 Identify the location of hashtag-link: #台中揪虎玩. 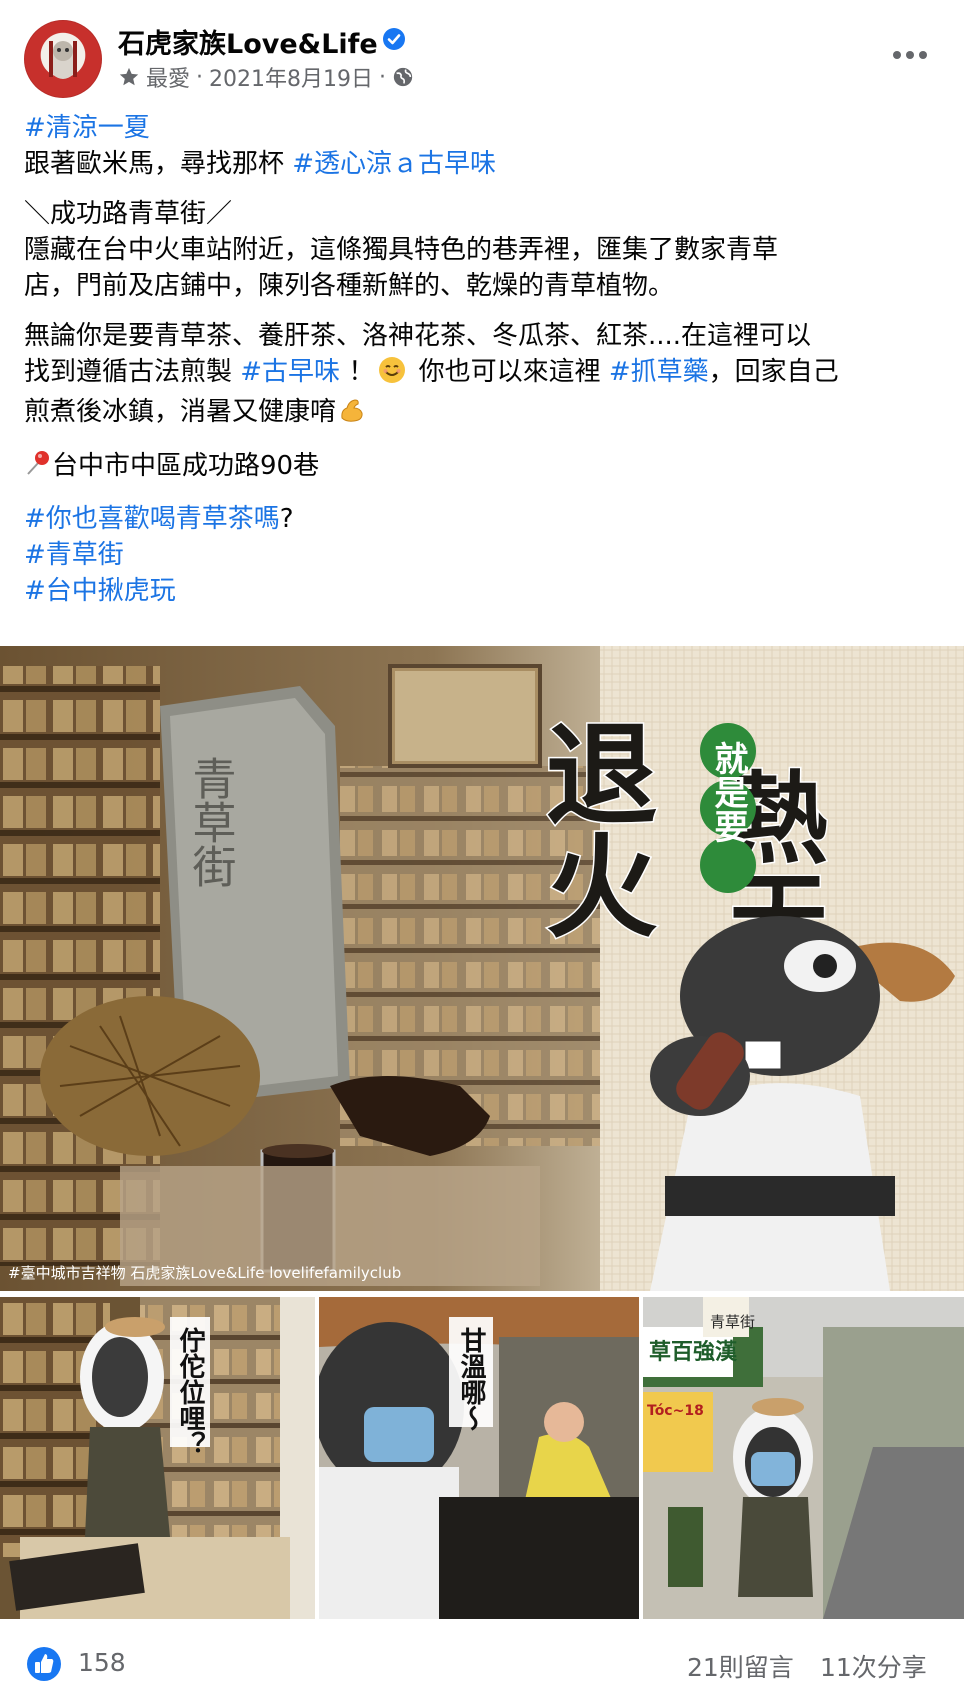
(100, 591).